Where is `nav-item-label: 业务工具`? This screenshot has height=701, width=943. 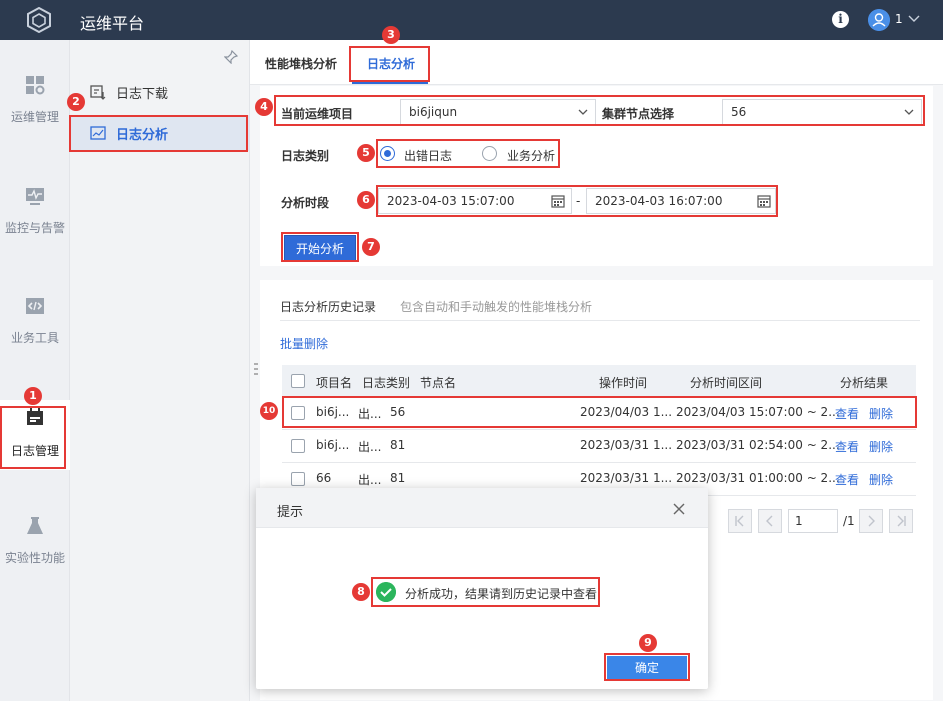 nav-item-label: 业务工具 is located at coordinates (34, 338).